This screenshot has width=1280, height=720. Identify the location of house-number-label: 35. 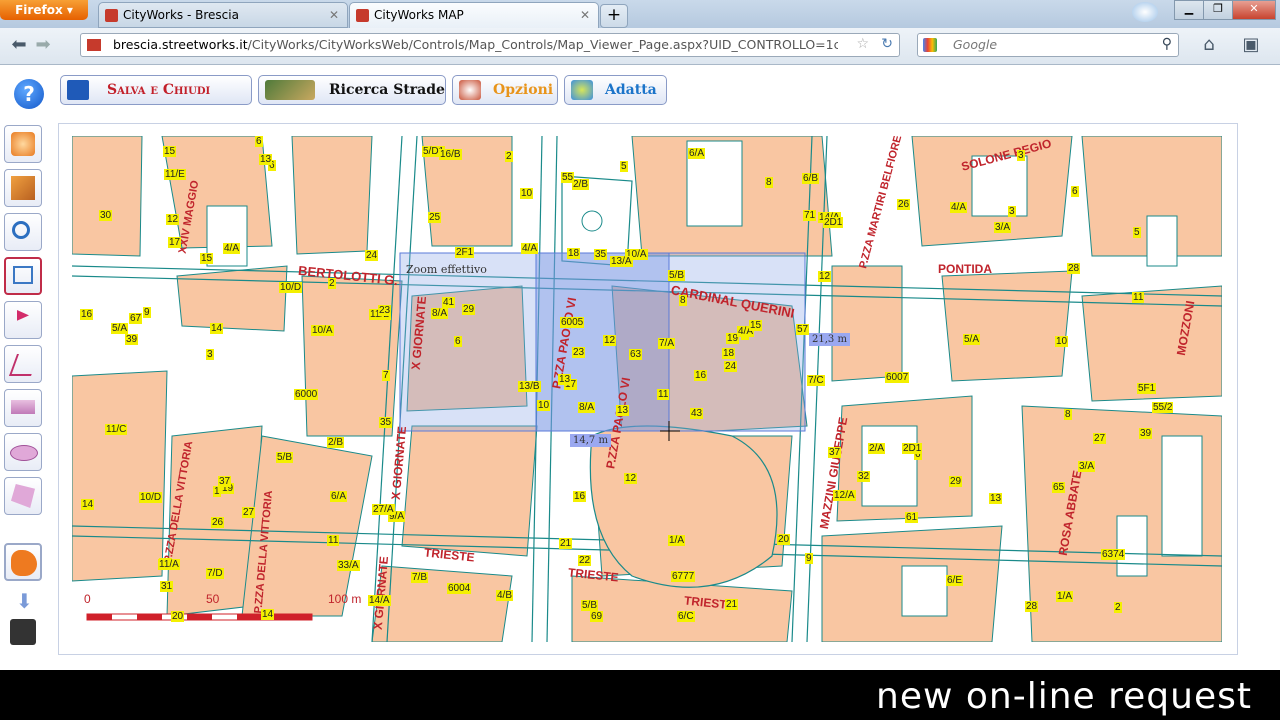
(601, 254).